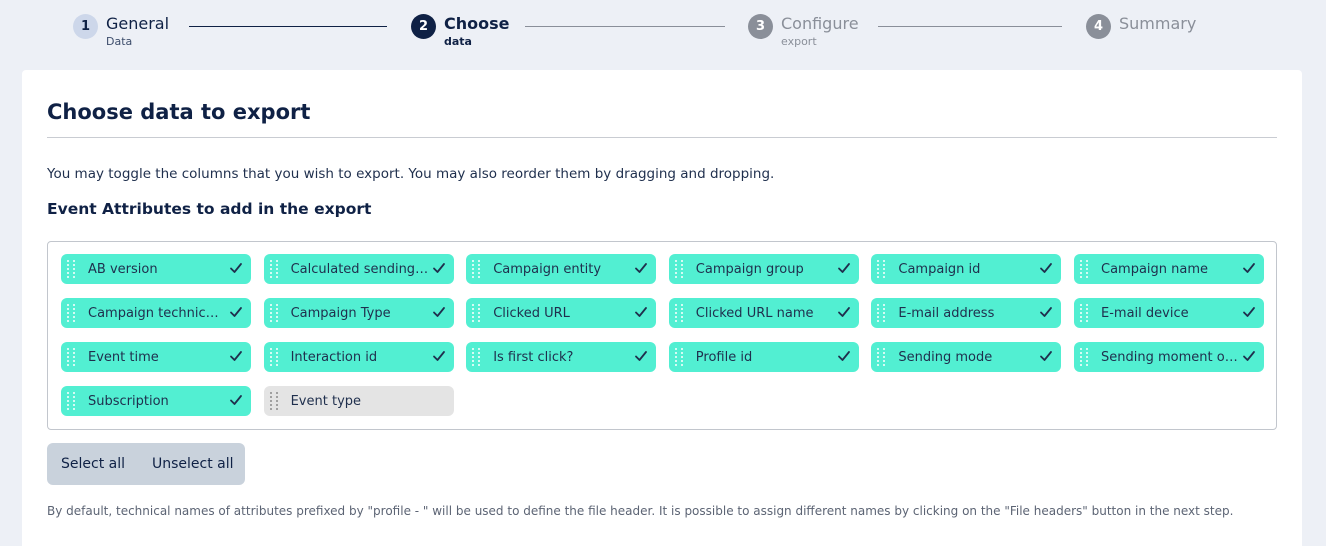  I want to click on section-title: Event Attributes to add in the export, so click(209, 209).